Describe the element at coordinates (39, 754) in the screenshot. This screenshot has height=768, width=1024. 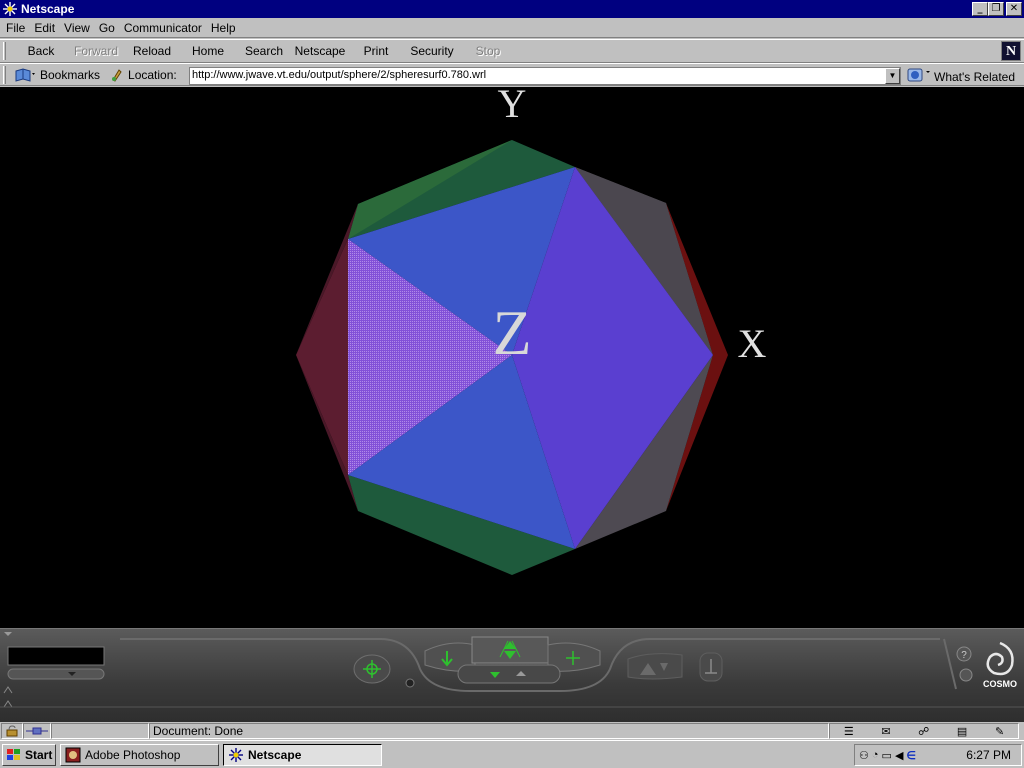
I see `start-label: Start` at that location.